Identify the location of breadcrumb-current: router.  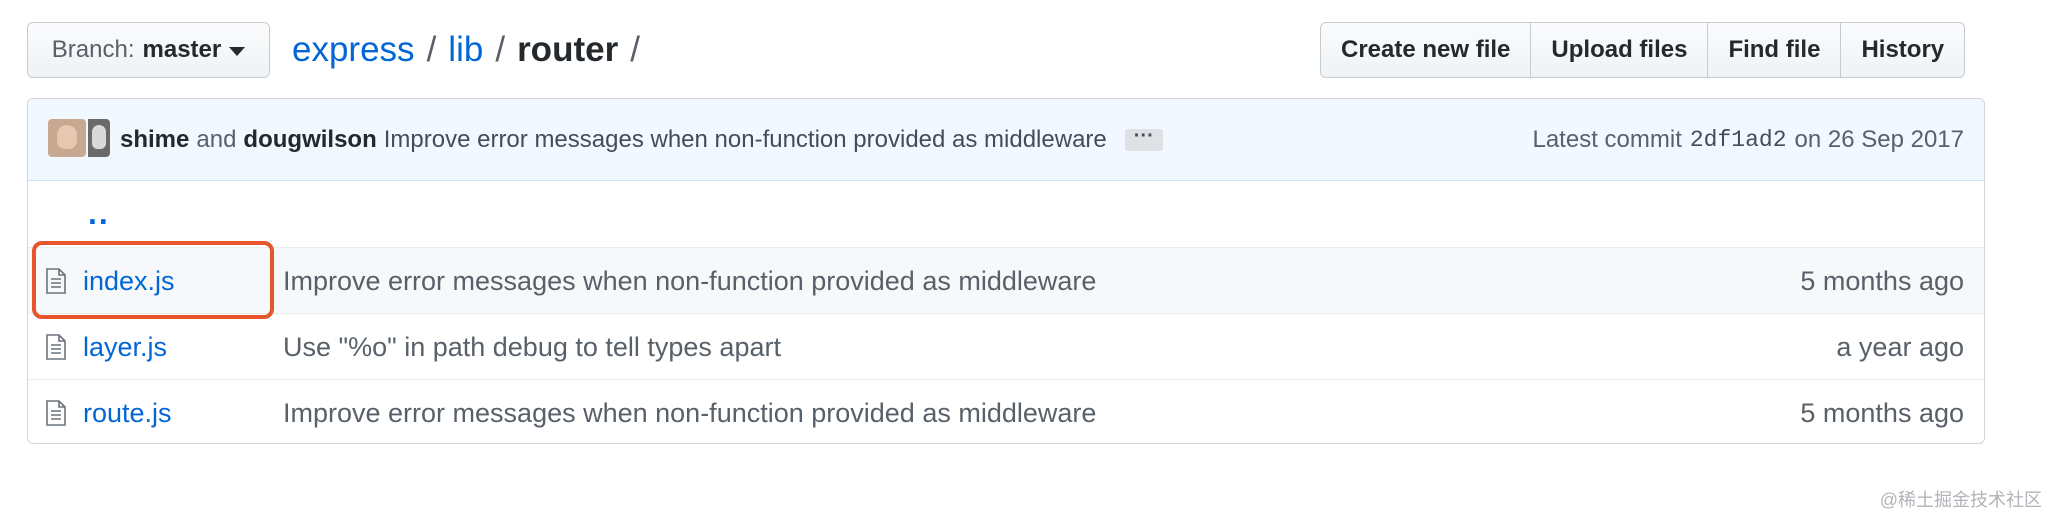
(568, 49).